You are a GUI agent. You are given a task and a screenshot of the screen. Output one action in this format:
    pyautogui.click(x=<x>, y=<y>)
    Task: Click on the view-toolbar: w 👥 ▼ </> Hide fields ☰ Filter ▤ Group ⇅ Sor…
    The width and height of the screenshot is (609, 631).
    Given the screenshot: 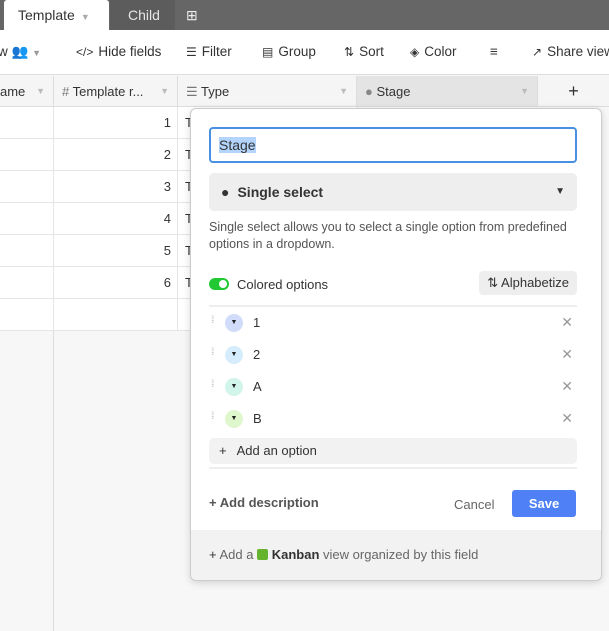 What is the action you would take?
    pyautogui.click(x=304, y=52)
    